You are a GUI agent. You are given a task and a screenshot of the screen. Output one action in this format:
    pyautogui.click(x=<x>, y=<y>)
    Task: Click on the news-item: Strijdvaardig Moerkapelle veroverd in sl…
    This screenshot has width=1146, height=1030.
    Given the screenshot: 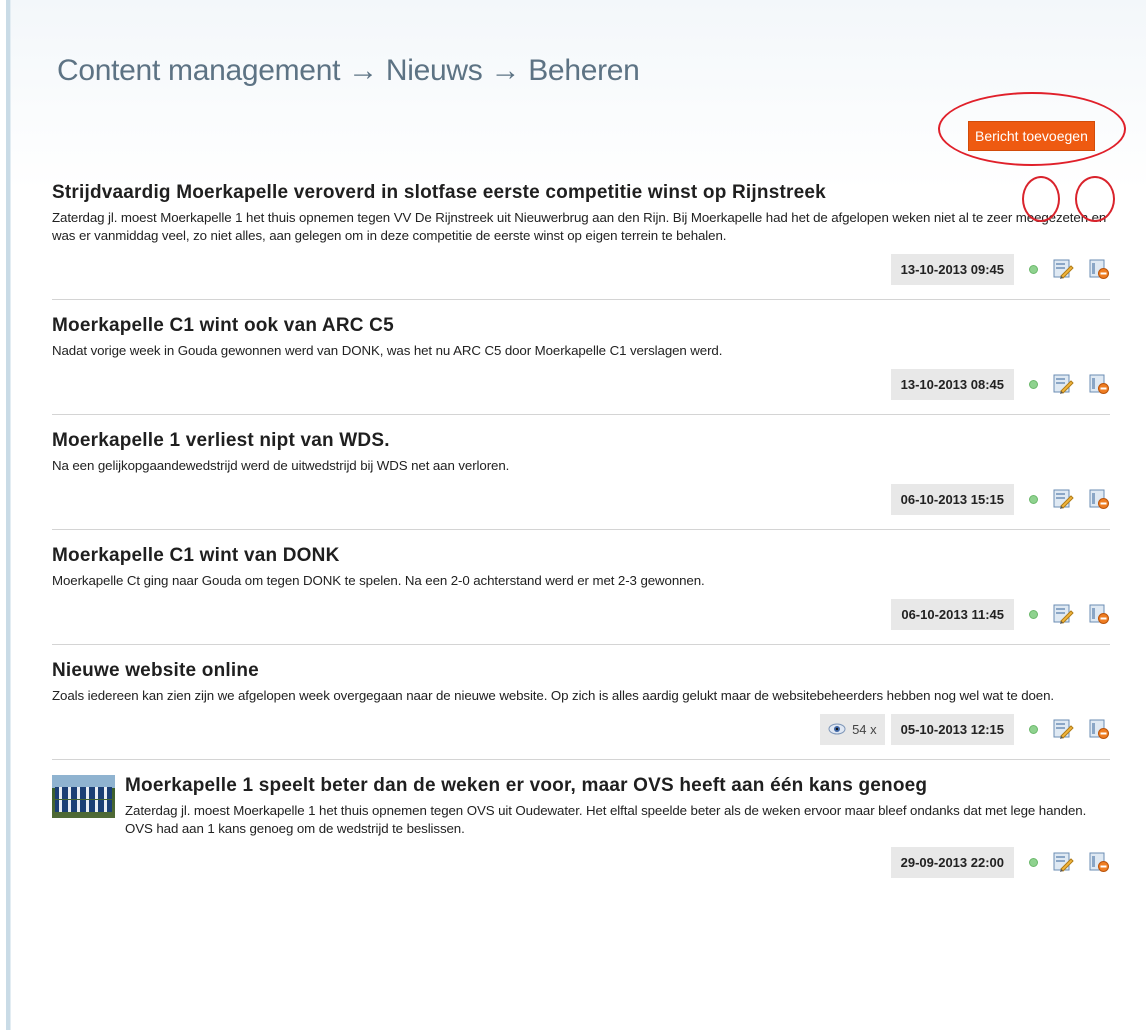 What is the action you would take?
    pyautogui.click(x=583, y=238)
    